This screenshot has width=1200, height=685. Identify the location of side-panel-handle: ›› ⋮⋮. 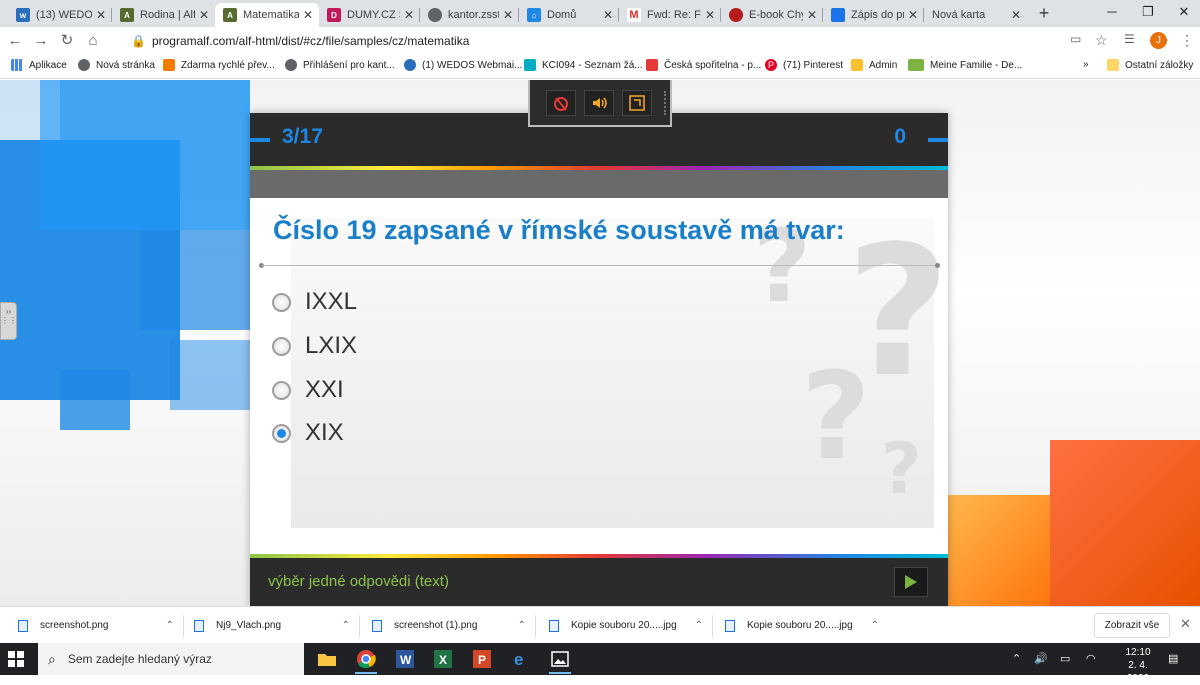
(8, 321).